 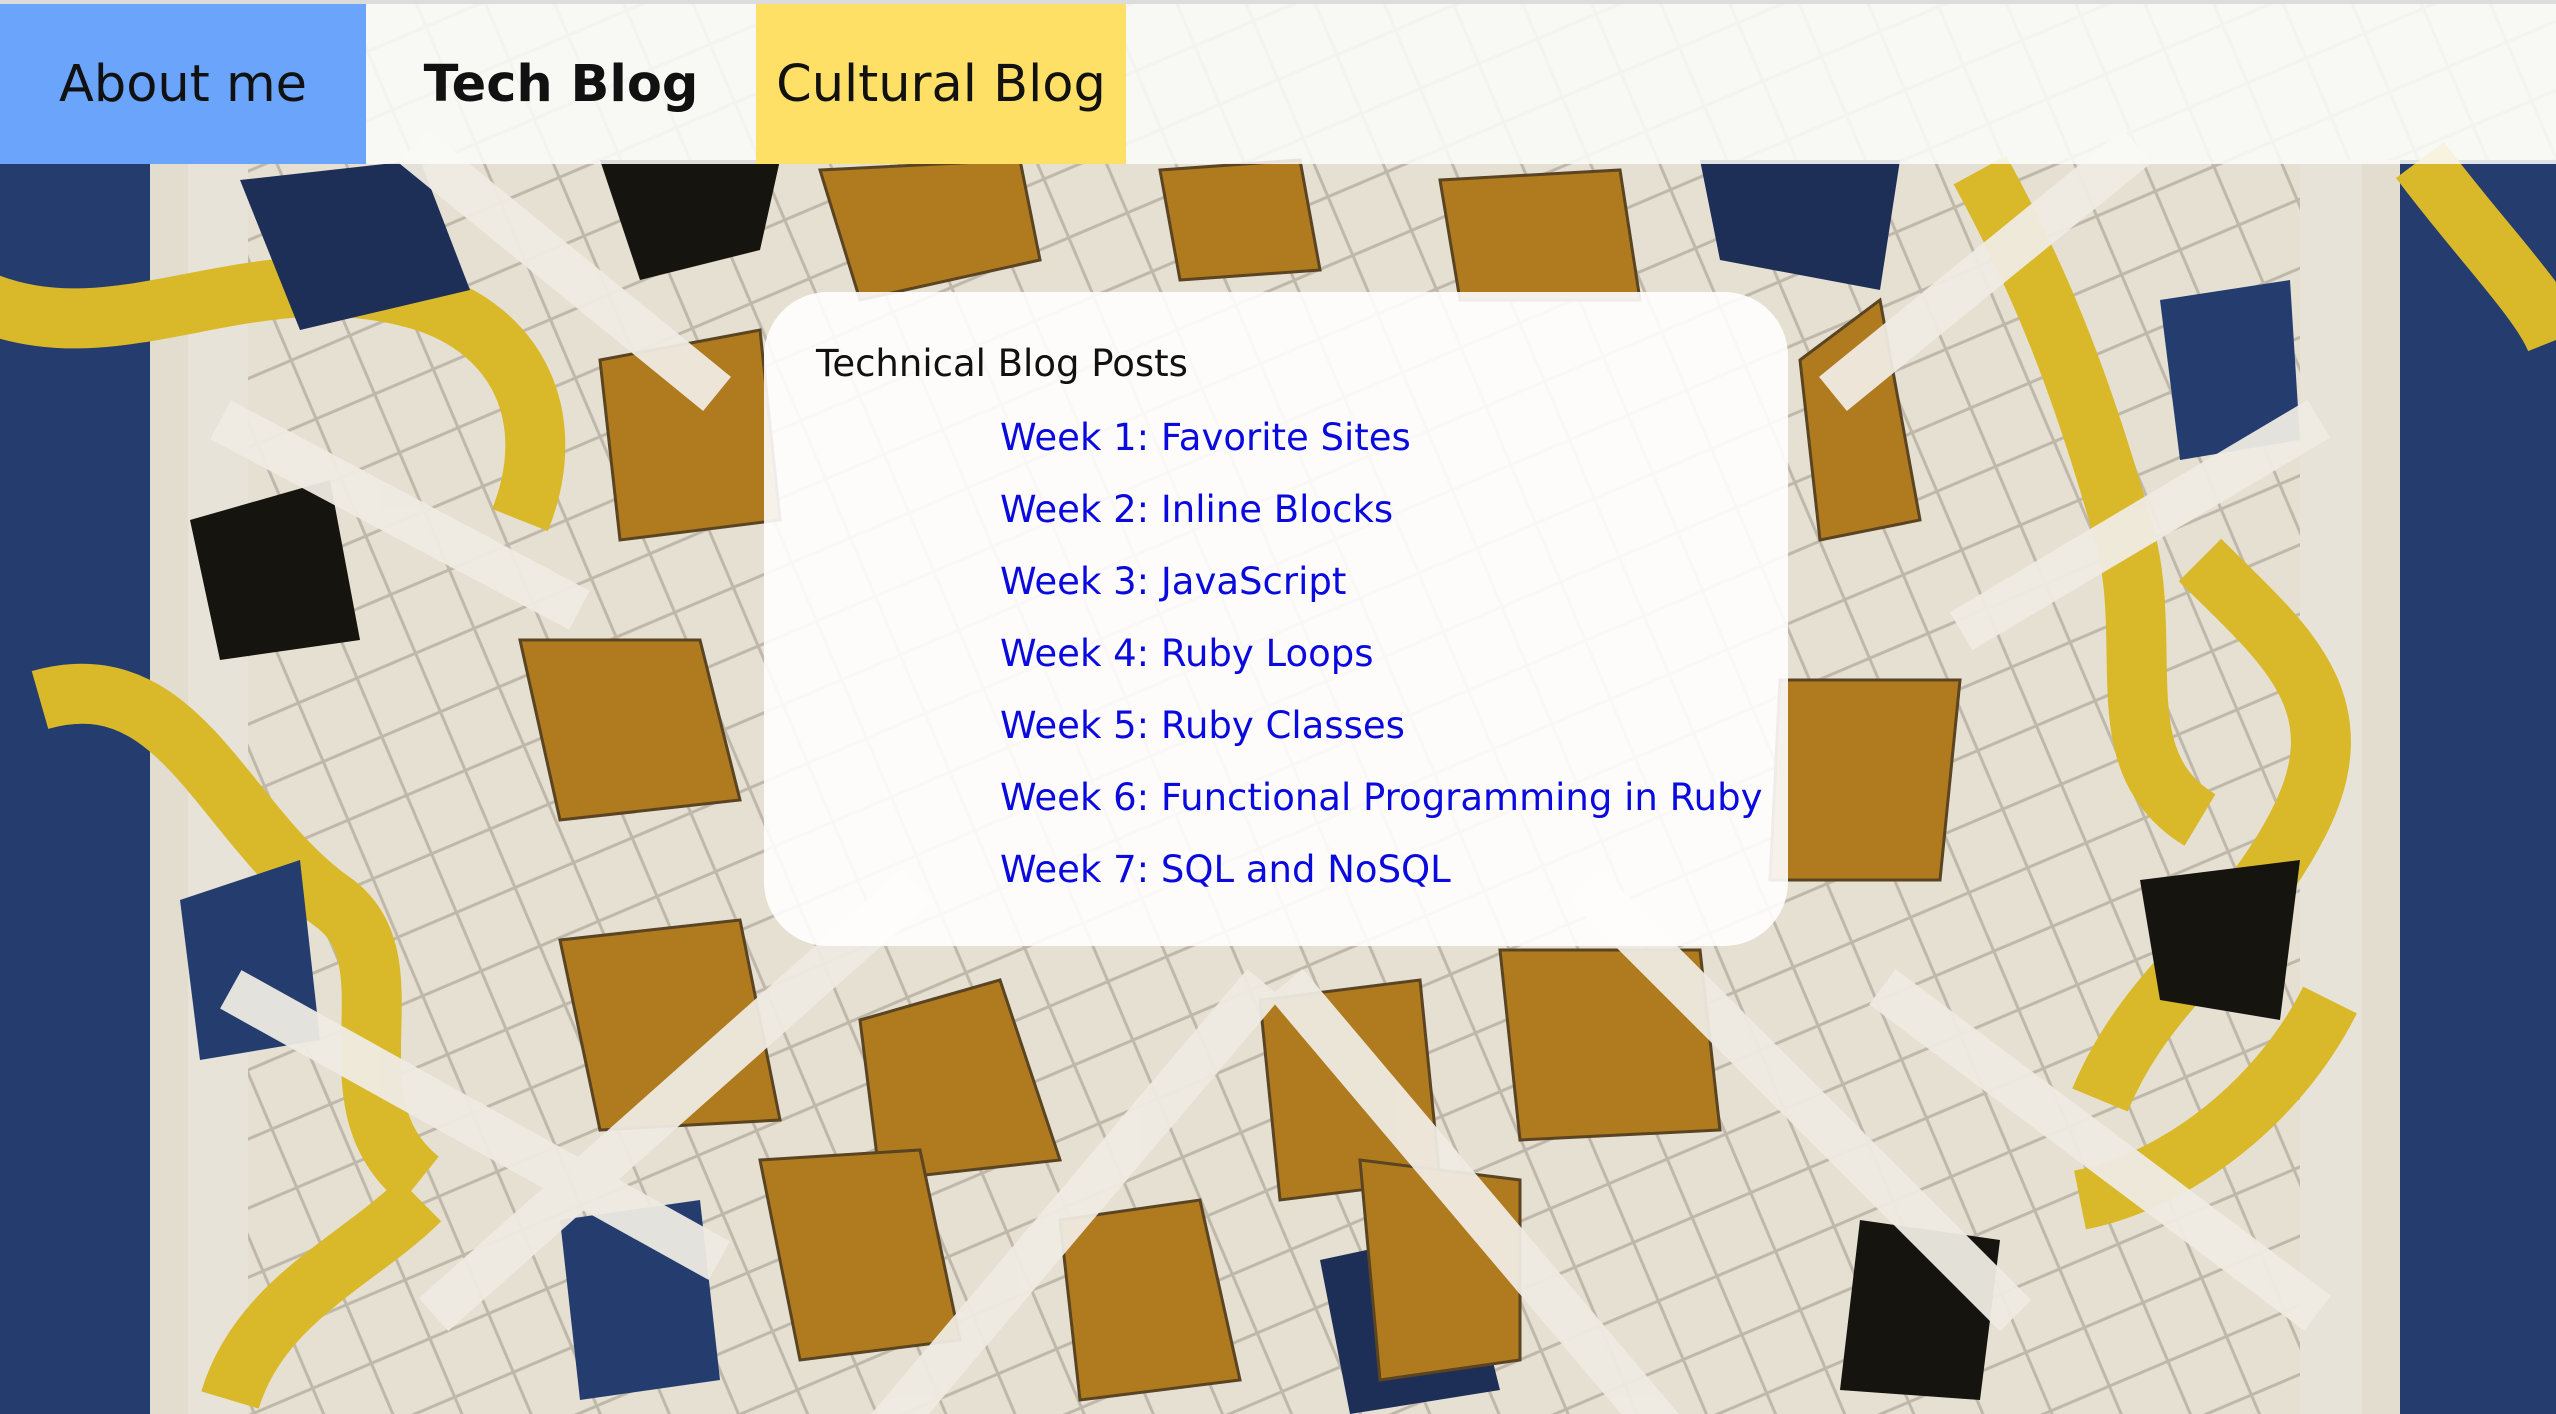 I want to click on post-link-week-1: Week 1: Favorite Sites, so click(x=1205, y=437).